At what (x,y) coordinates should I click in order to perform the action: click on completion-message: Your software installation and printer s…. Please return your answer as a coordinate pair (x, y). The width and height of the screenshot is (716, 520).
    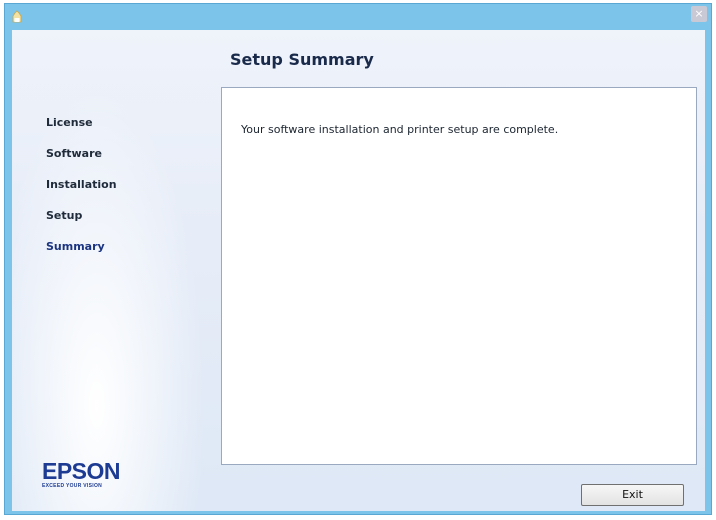
    Looking at the image, I should click on (400, 129).